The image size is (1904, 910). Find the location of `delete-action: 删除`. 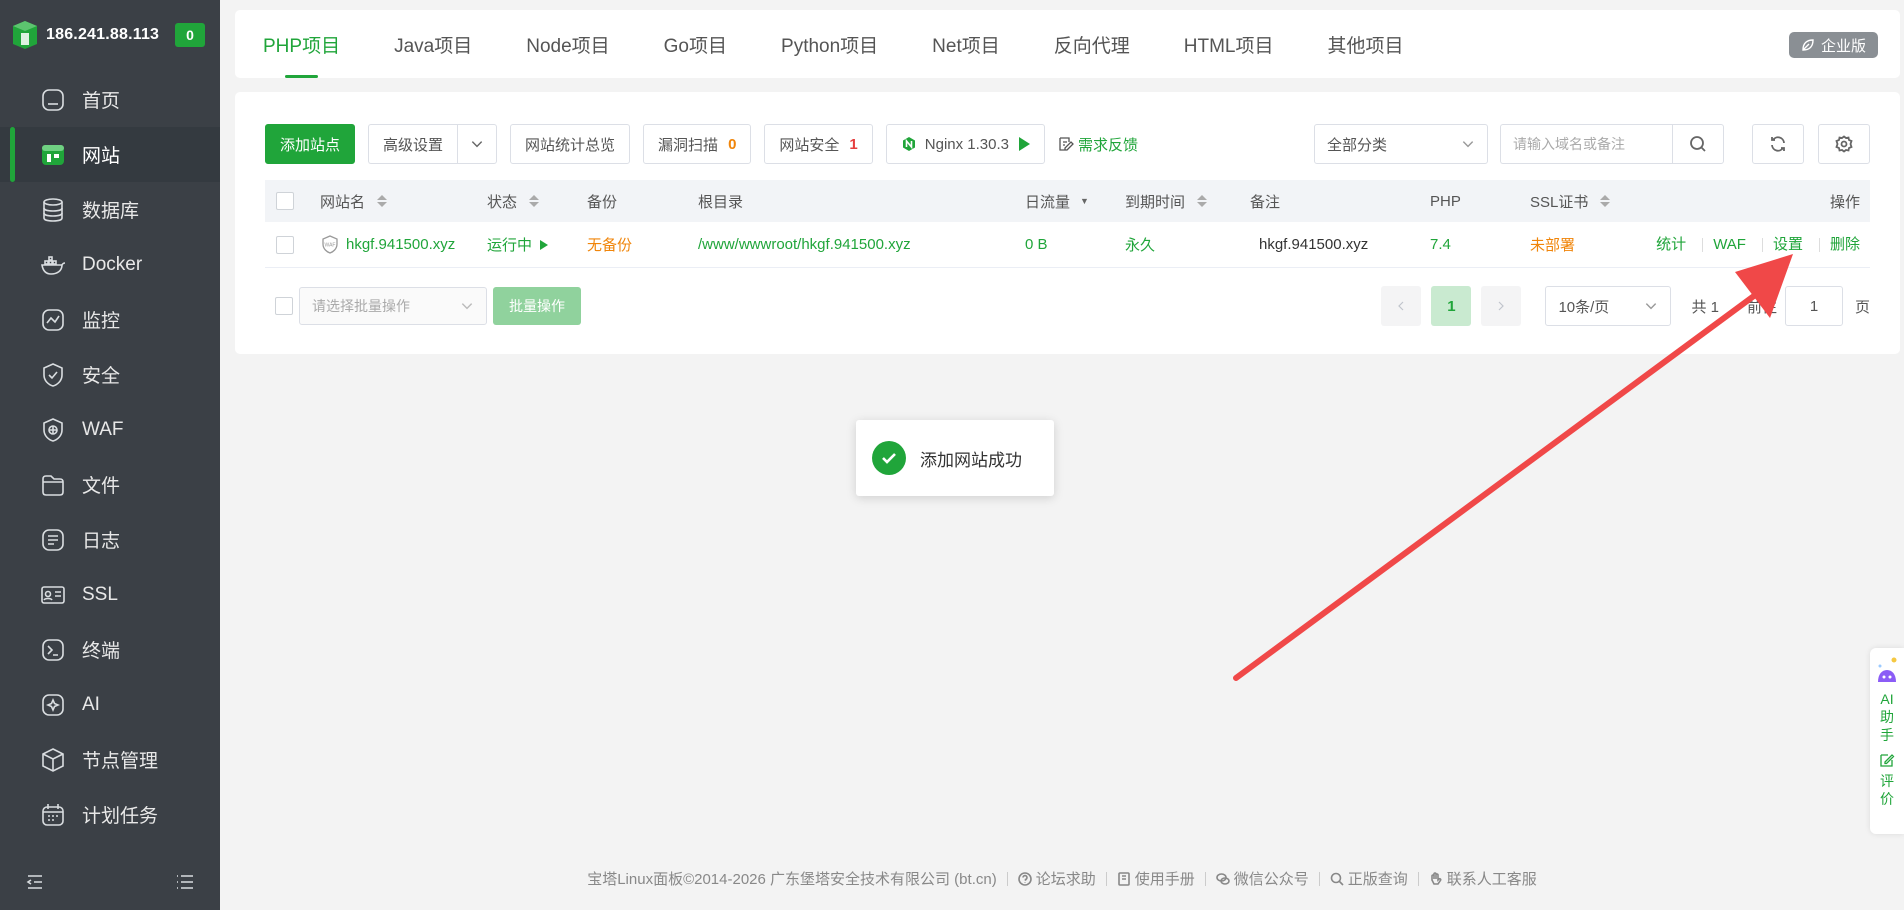

delete-action: 删除 is located at coordinates (1844, 244).